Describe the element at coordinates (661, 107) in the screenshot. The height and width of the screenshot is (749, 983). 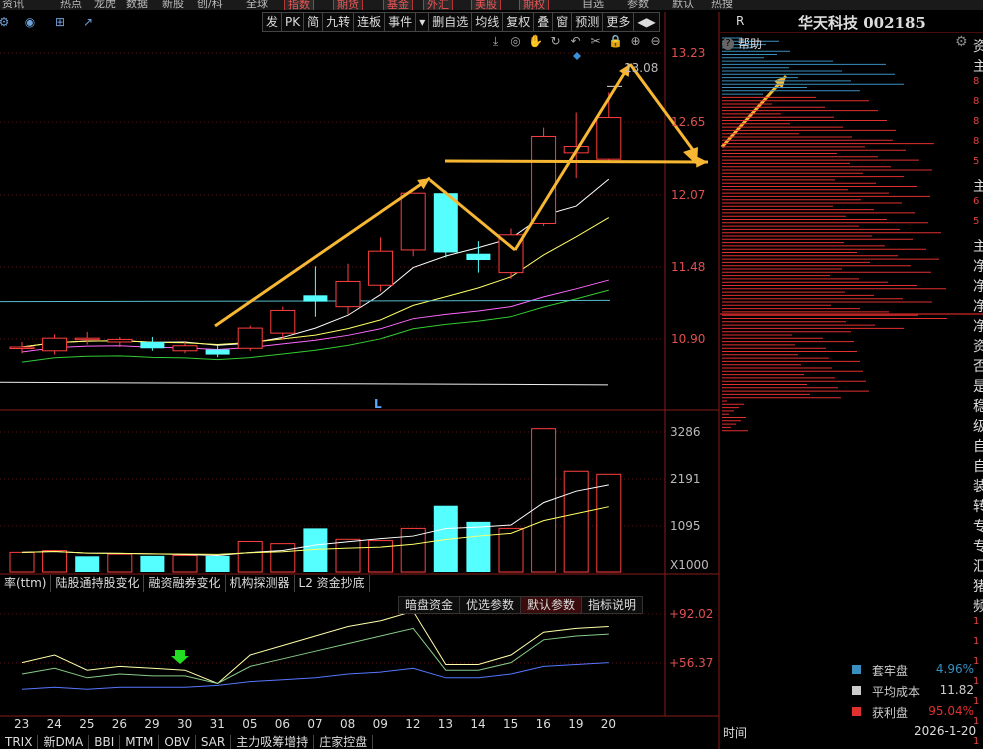
I see `annotation-line` at that location.